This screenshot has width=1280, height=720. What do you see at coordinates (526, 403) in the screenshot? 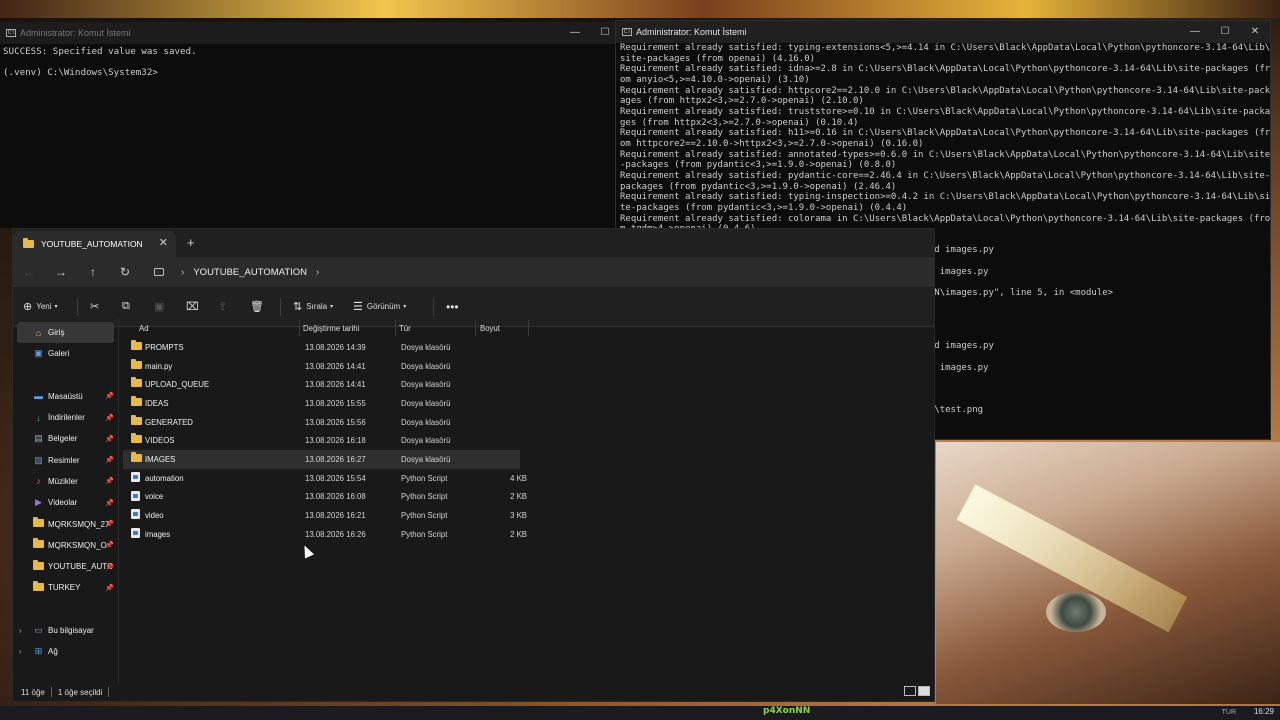
I see `file-row: IDEAS 13.08.2026 15:55 Dosya klasörü` at bounding box center [526, 403].